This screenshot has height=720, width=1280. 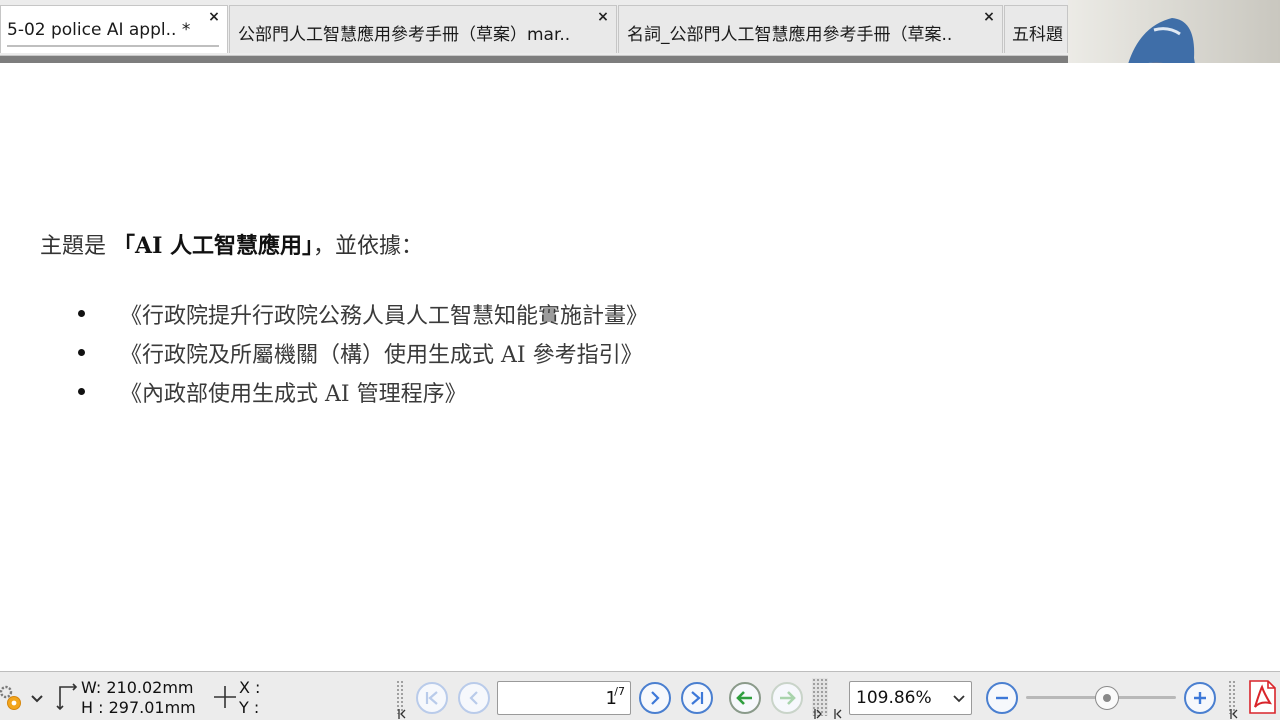 I want to click on history-back-button, so click(x=745, y=698).